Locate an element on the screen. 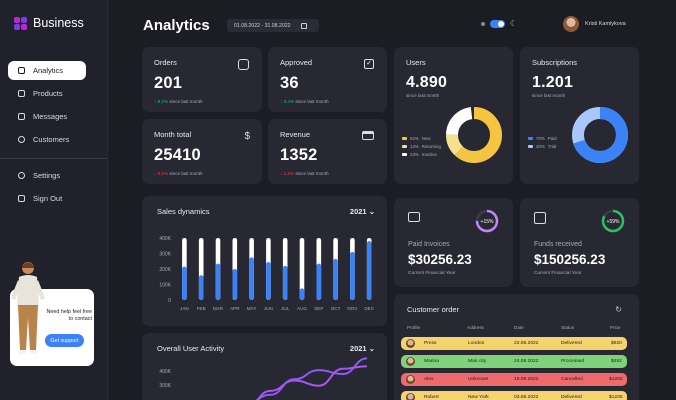 This screenshot has height=400, width=676. sidebar-item-products: Products is located at coordinates (47, 93).